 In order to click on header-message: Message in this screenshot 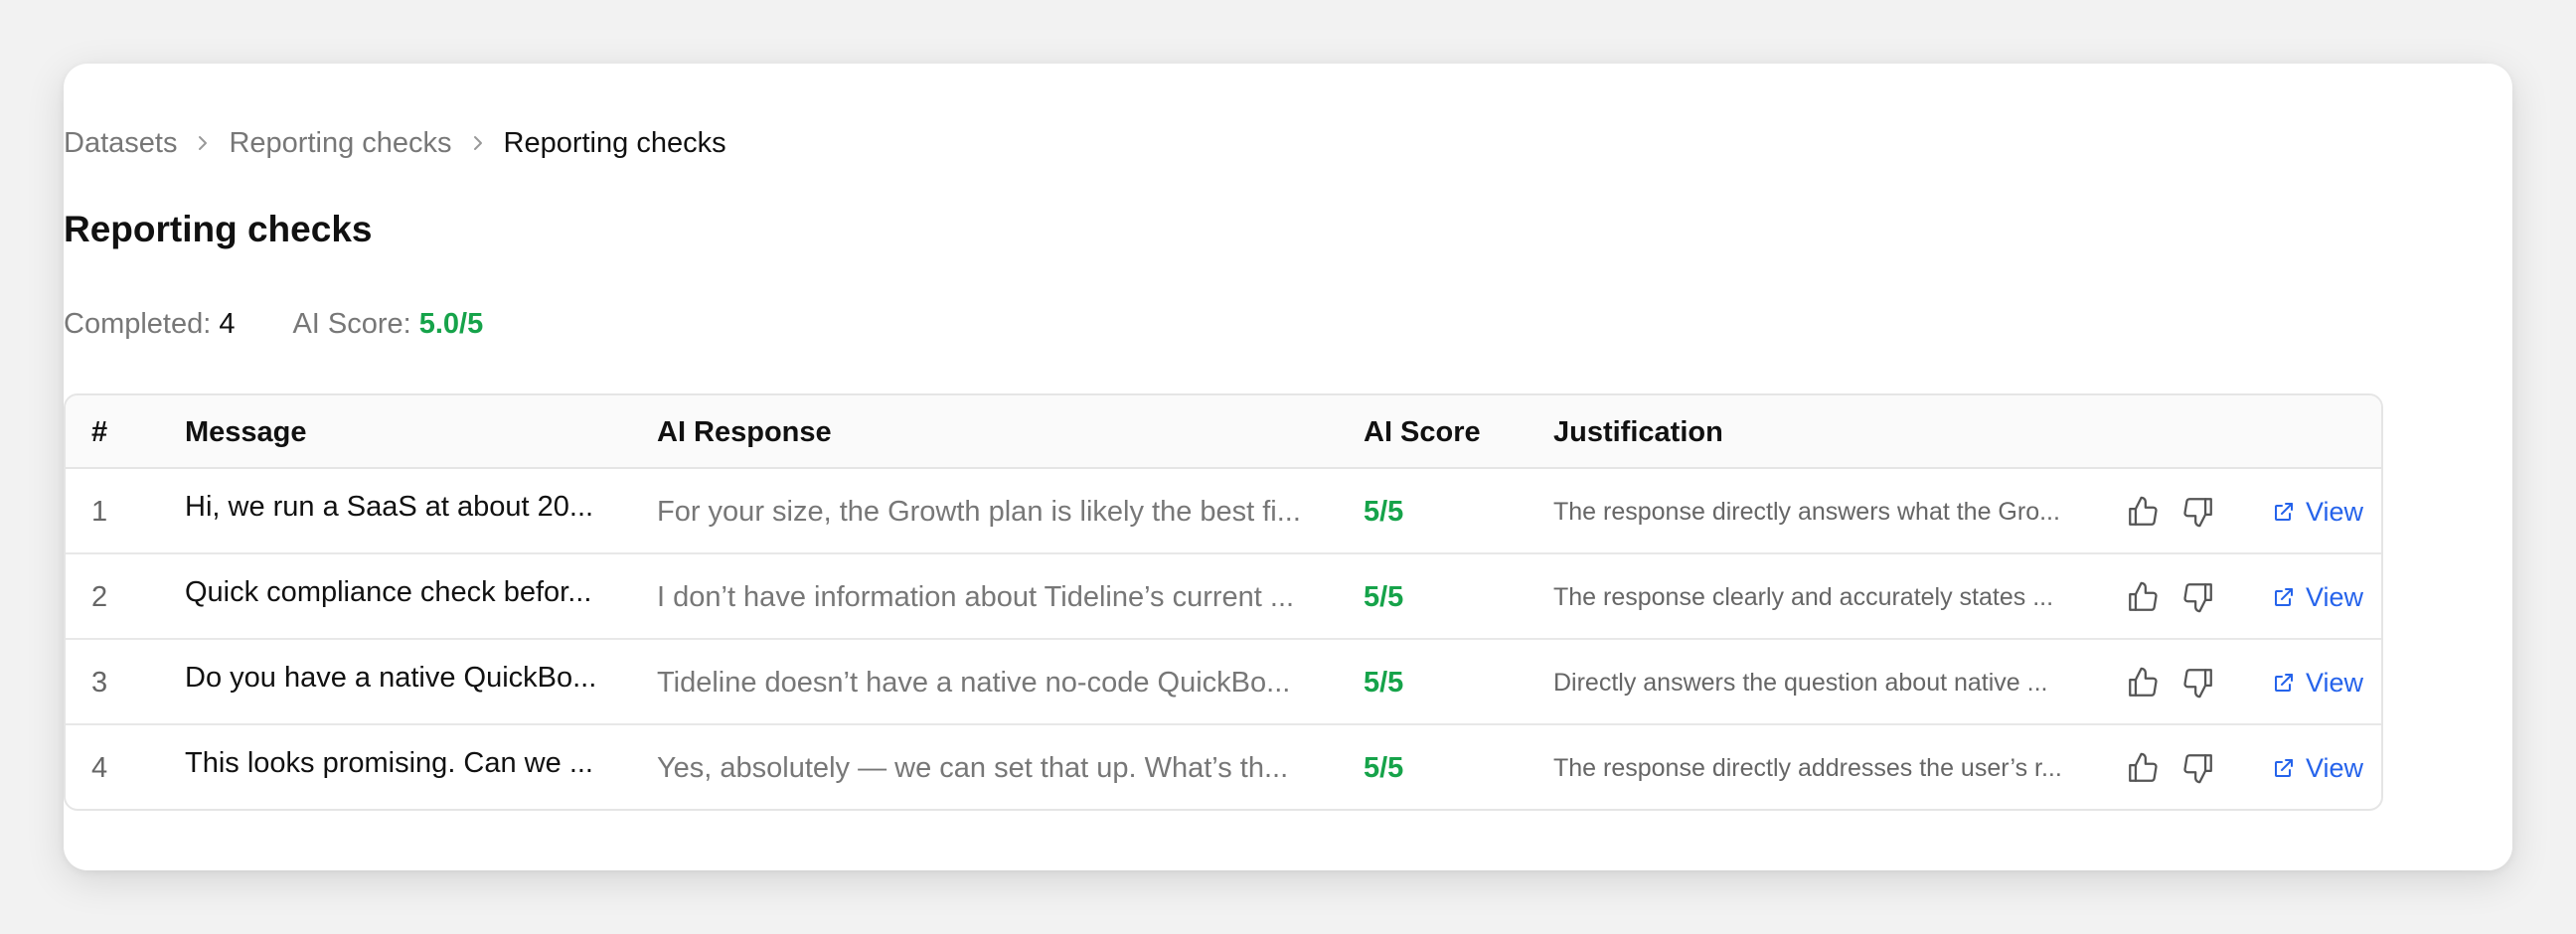, I will do `click(246, 432)`.